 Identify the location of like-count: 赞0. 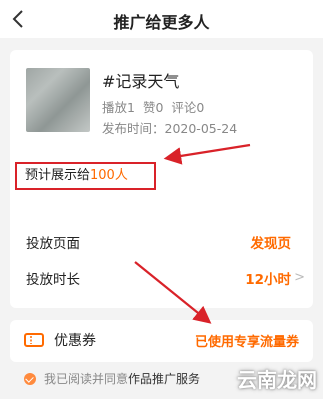
(153, 107).